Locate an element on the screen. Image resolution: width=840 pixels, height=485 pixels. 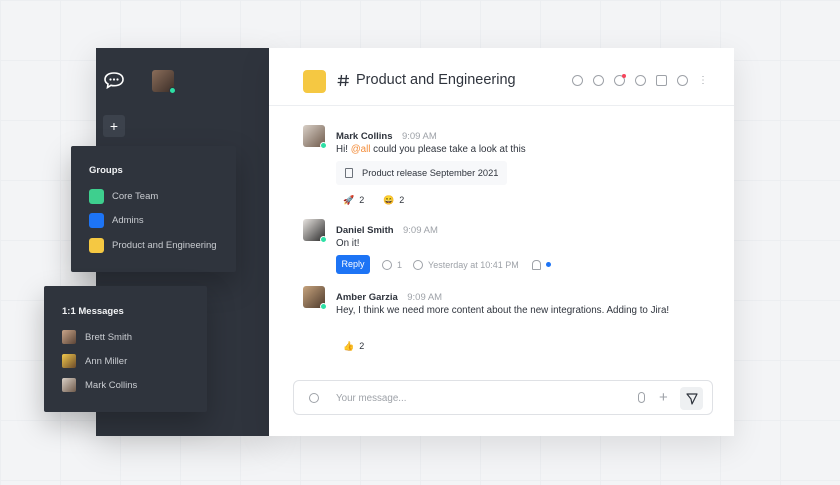
room-header: Product and Engineering ⋮ is located at coordinates (501, 77).